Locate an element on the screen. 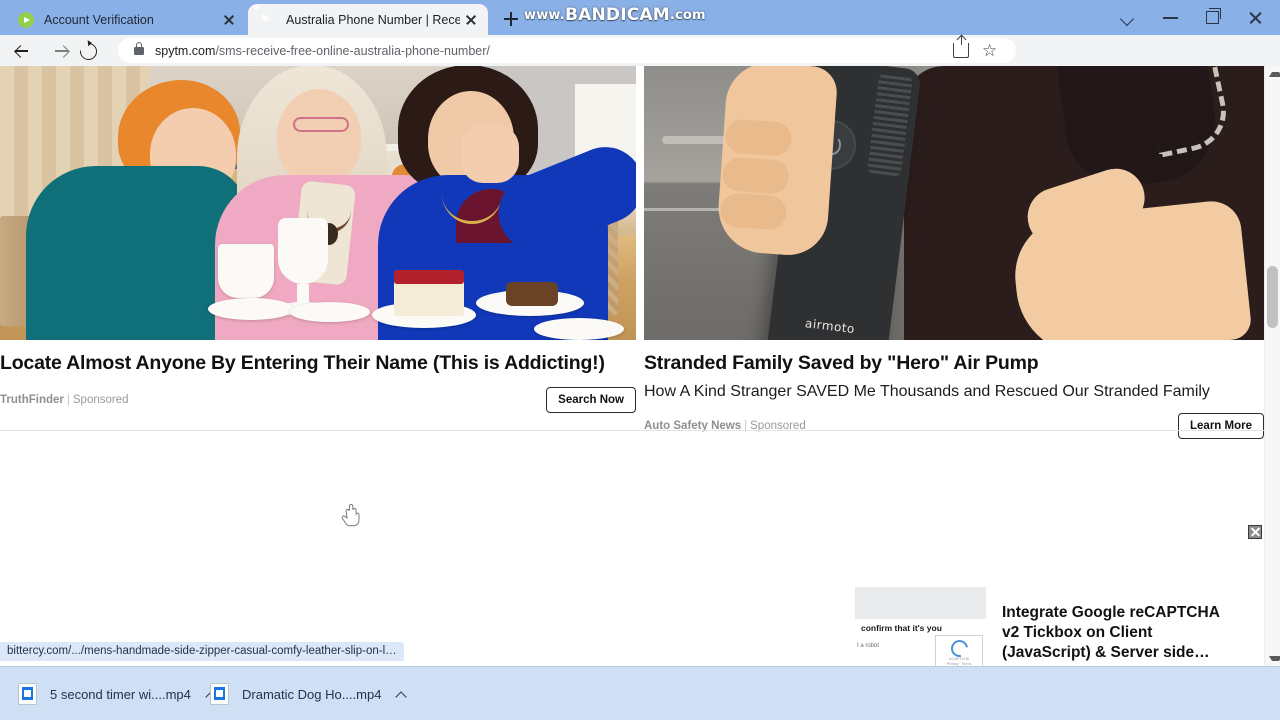 The image size is (1280, 720). chevron-up-icon is located at coordinates (401, 694).